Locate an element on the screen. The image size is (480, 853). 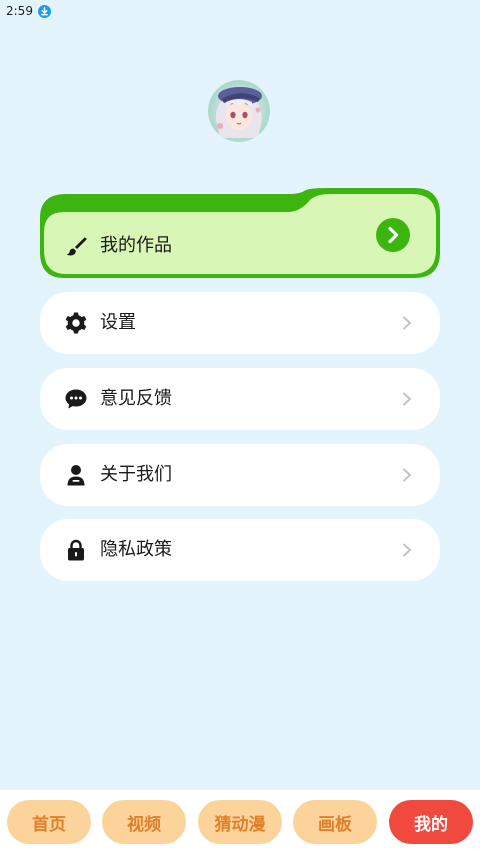
bottom-nav: 首页 视频 猜动漫 画板 我的 is located at coordinates (240, 821).